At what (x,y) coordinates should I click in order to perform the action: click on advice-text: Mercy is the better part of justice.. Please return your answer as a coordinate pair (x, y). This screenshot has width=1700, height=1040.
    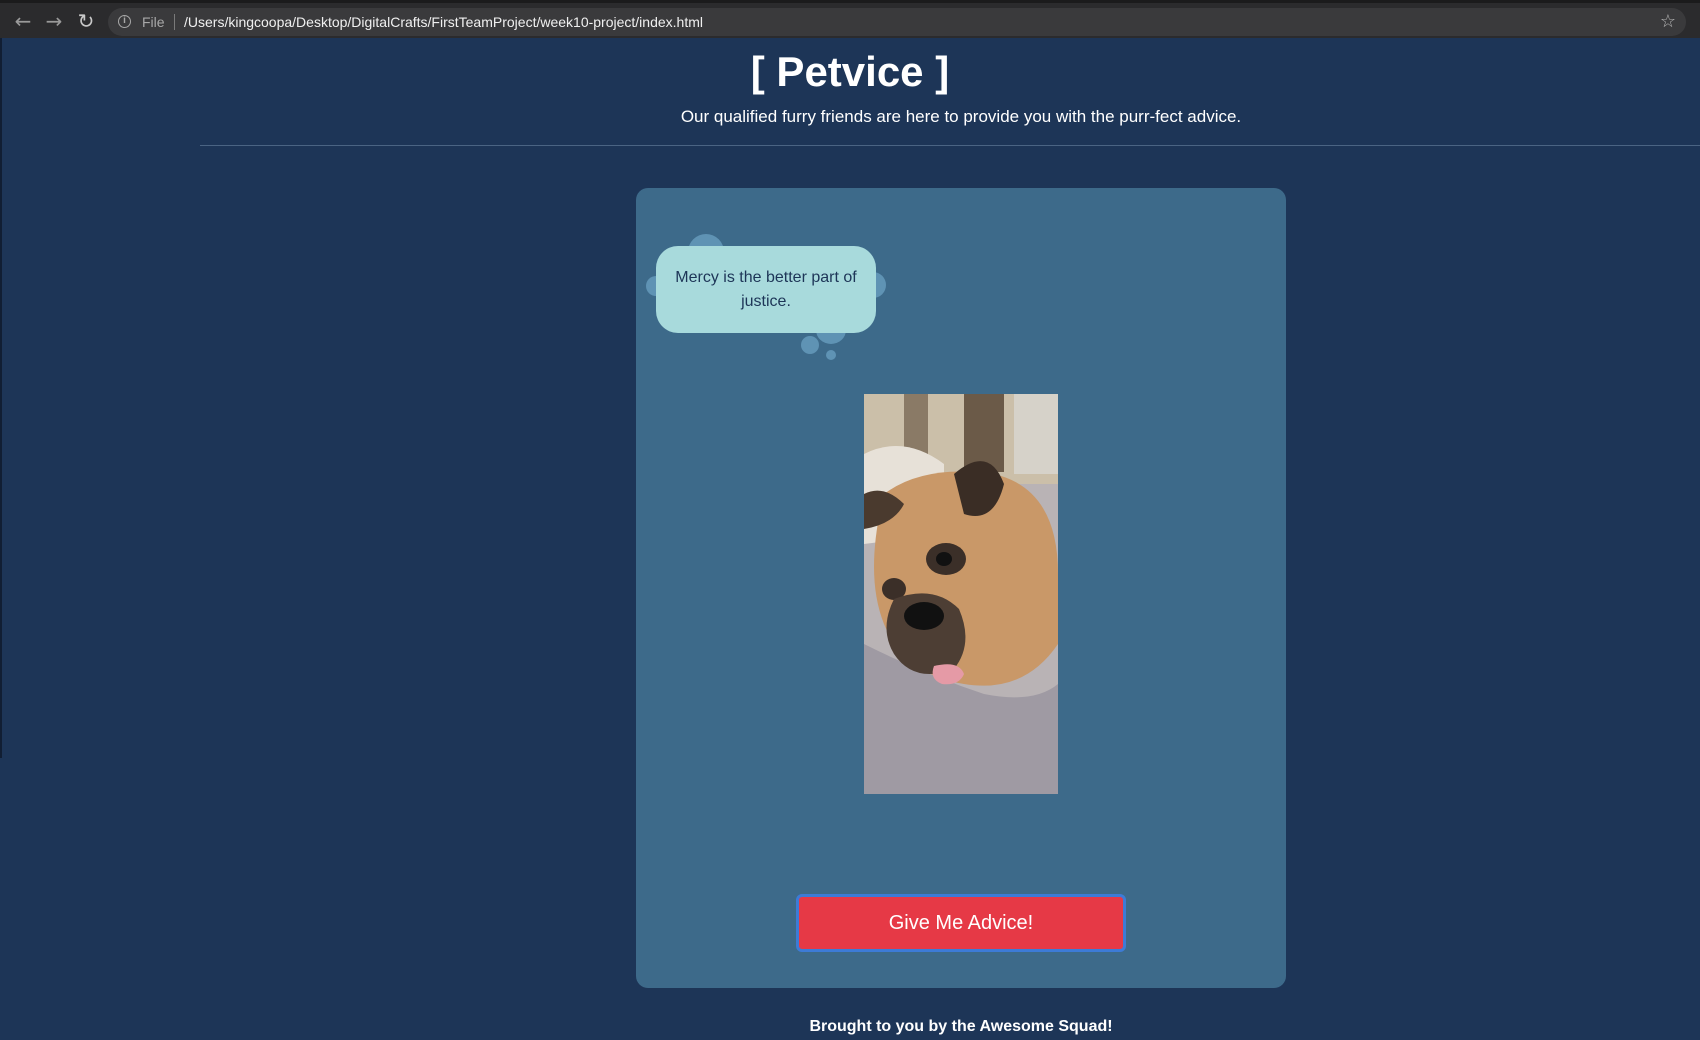
    Looking at the image, I should click on (766, 289).